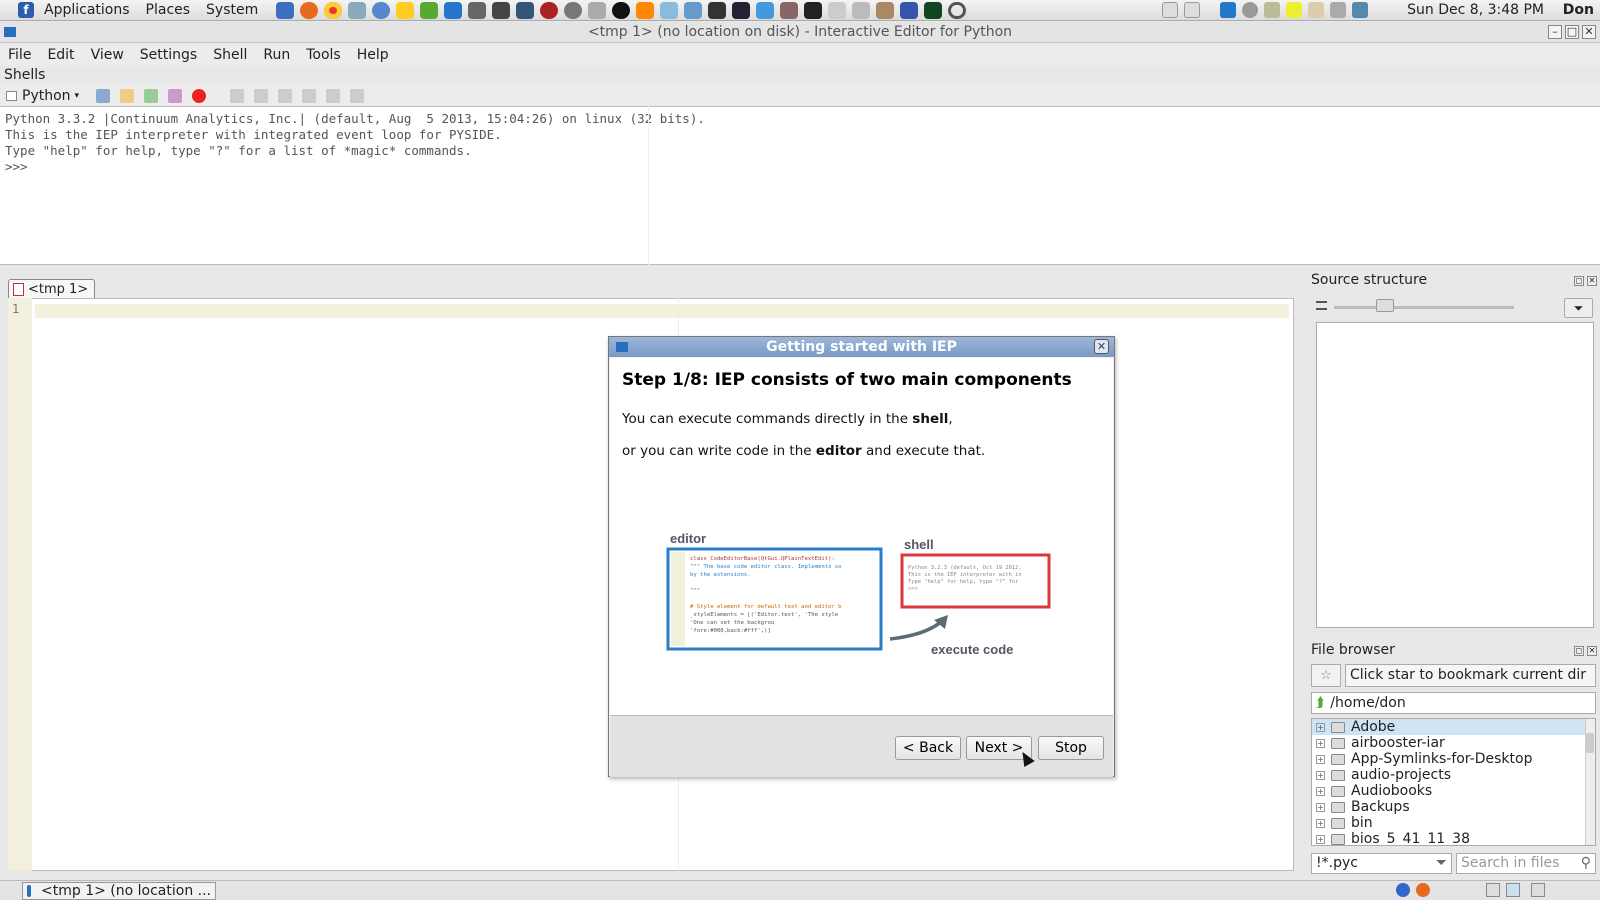 The width and height of the screenshot is (1600, 900). I want to click on search-icon, so click(957, 10).